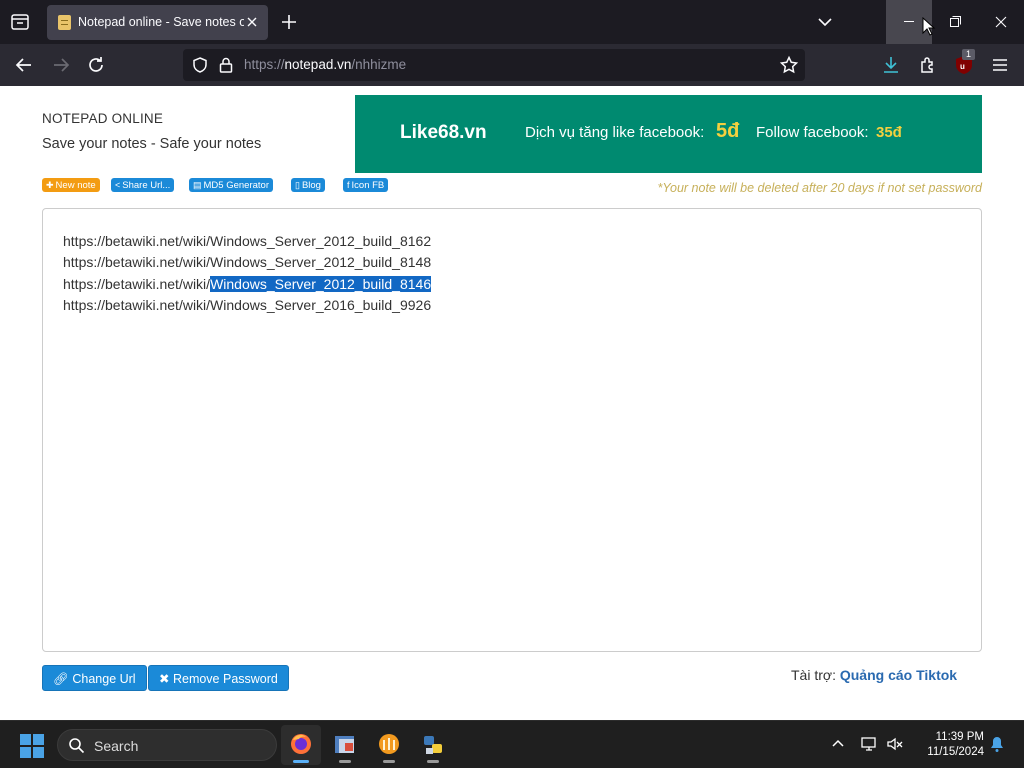  I want to click on new-note-button: ✚ New note, so click(71, 185).